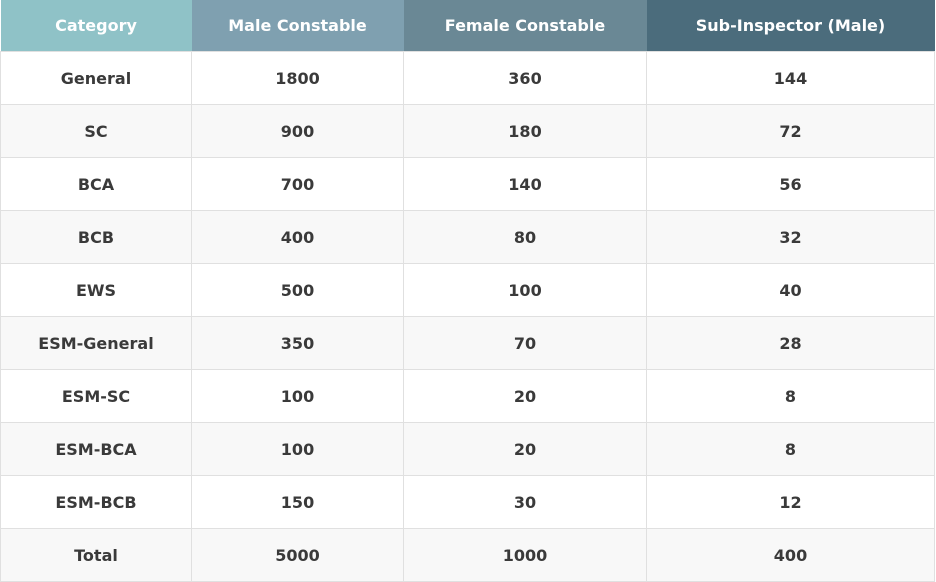 The image size is (936, 582). I want to click on cell-category: ESM-General, so click(96, 343).